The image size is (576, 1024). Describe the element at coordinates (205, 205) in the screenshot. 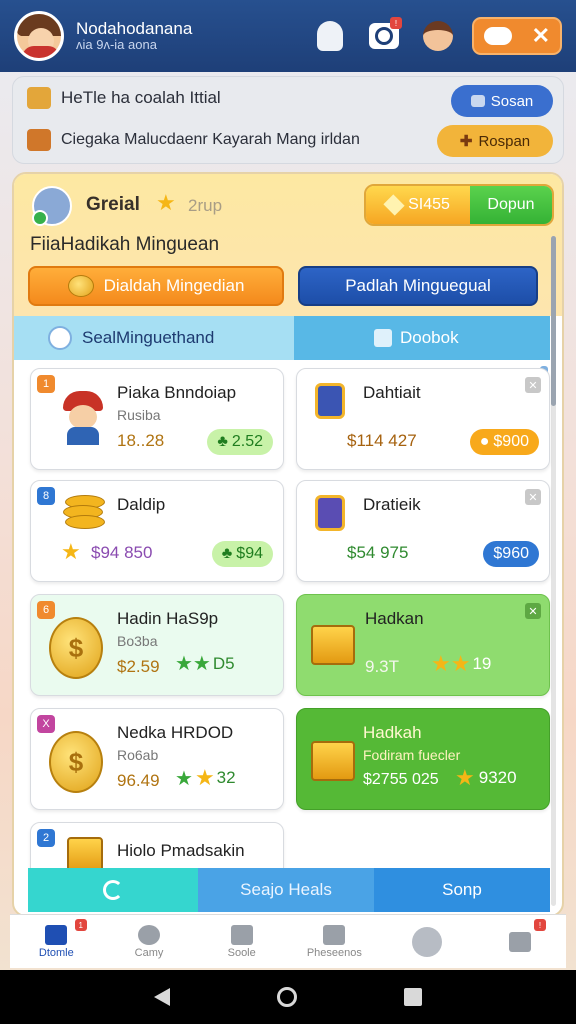

I see `guild-sub: 2rup` at that location.